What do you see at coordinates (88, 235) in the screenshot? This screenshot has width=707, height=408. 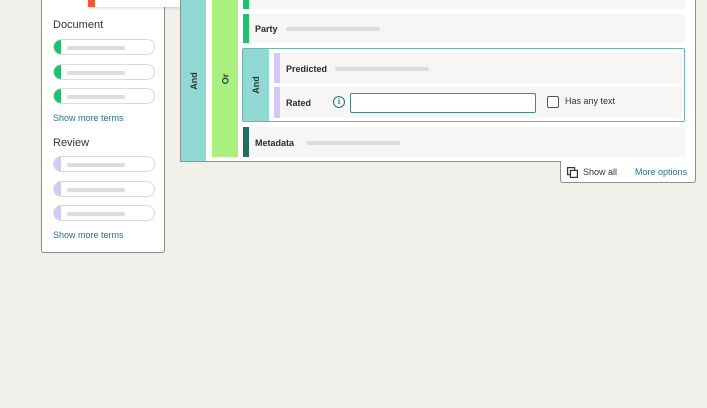 I see `review-show-more-link: Show more terms` at bounding box center [88, 235].